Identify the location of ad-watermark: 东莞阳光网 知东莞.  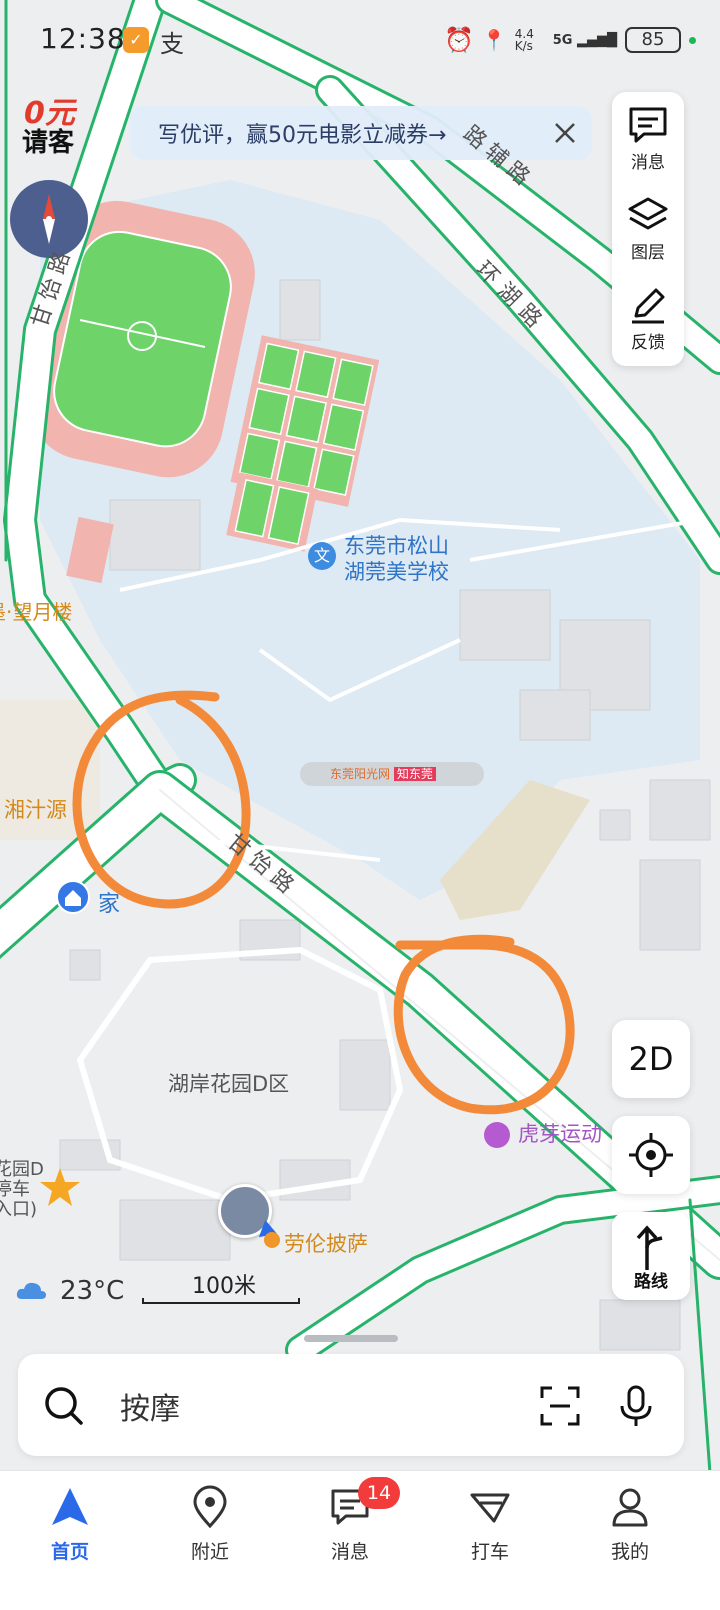
(392, 774).